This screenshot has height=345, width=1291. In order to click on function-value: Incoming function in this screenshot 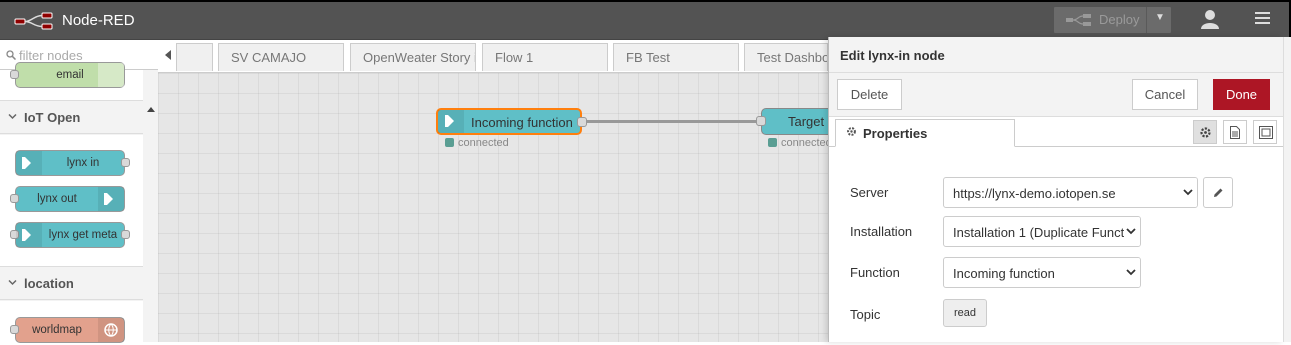, I will do `click(1004, 273)`.